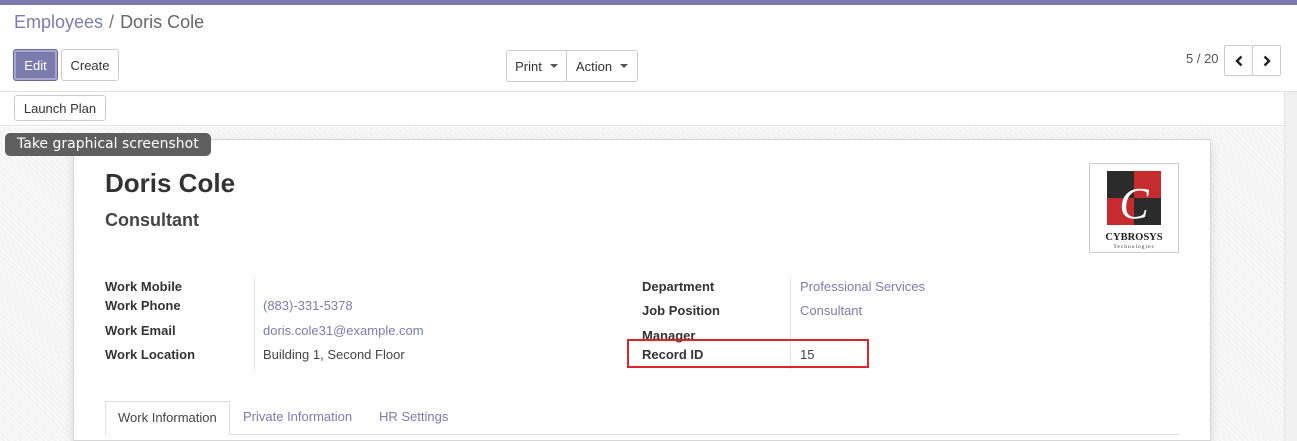 The height and width of the screenshot is (441, 1297). I want to click on action-dropdown: Action, so click(602, 66).